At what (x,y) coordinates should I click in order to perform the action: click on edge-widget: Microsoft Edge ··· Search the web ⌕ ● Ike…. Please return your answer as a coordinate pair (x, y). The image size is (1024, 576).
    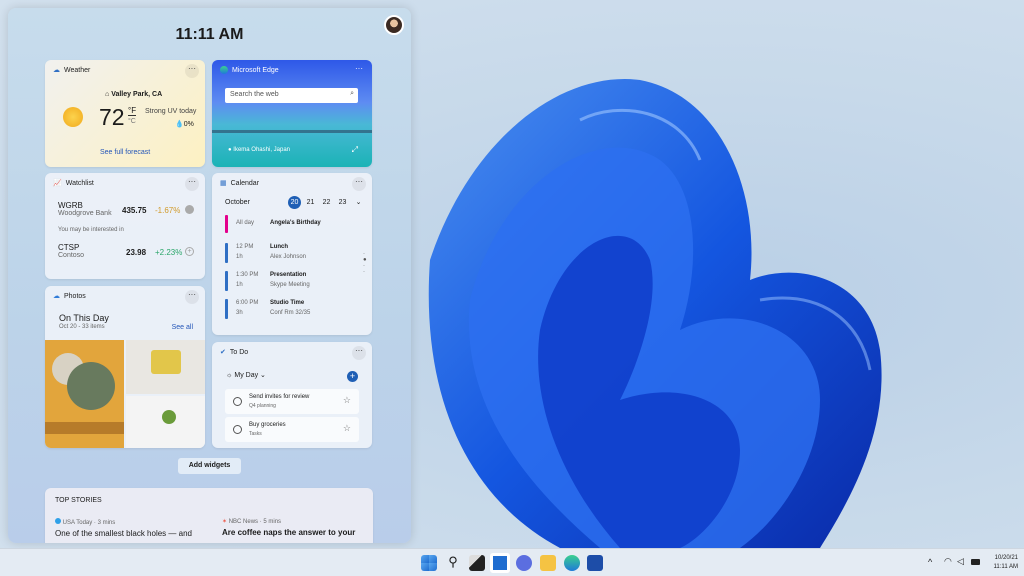
    Looking at the image, I should click on (292, 113).